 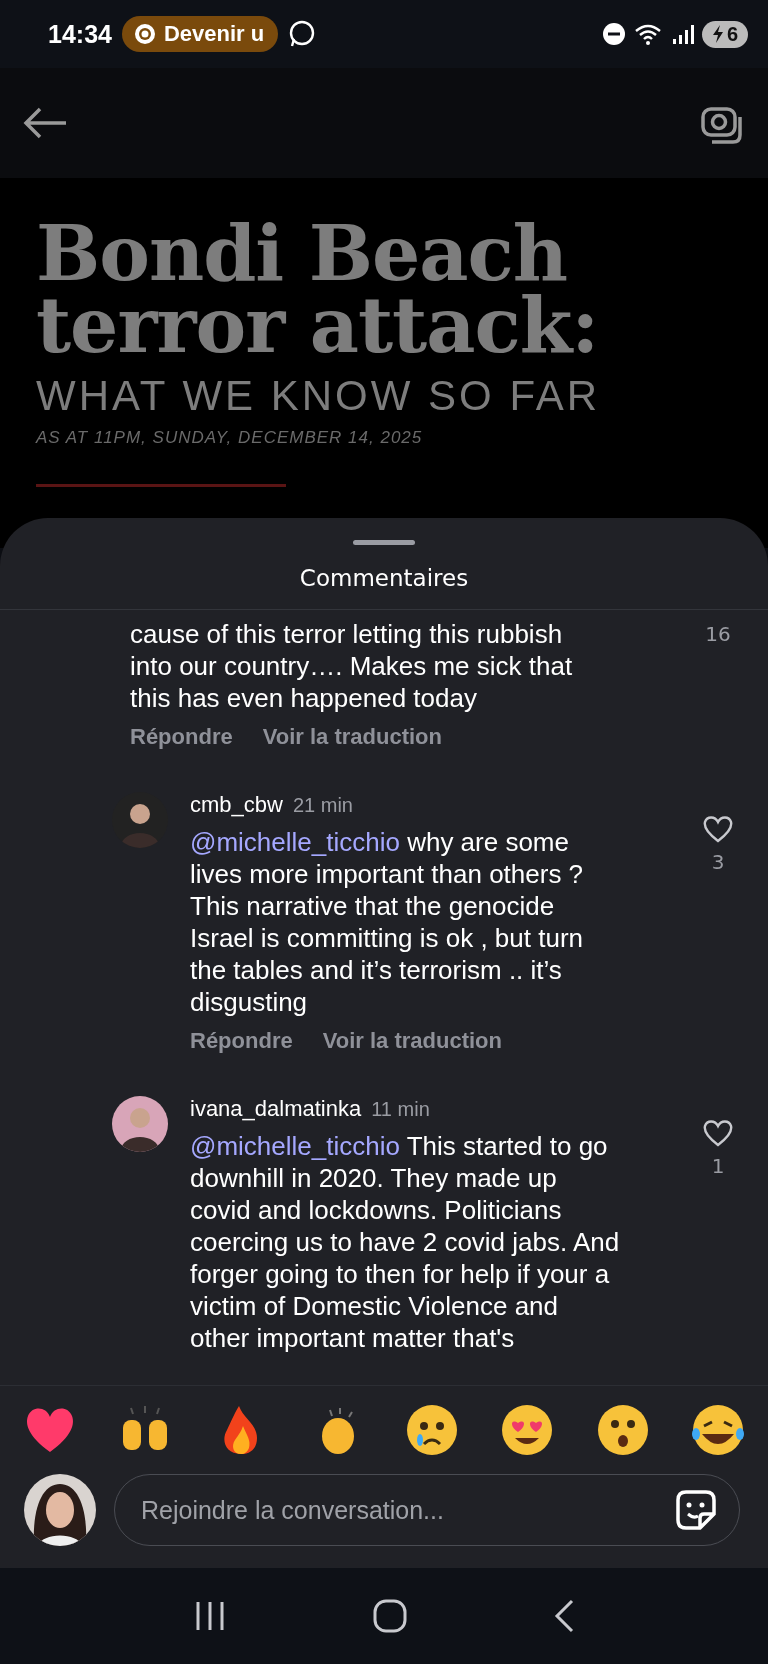 What do you see at coordinates (236, 805) in the screenshot?
I see `comment-username: cmb_cbw` at bounding box center [236, 805].